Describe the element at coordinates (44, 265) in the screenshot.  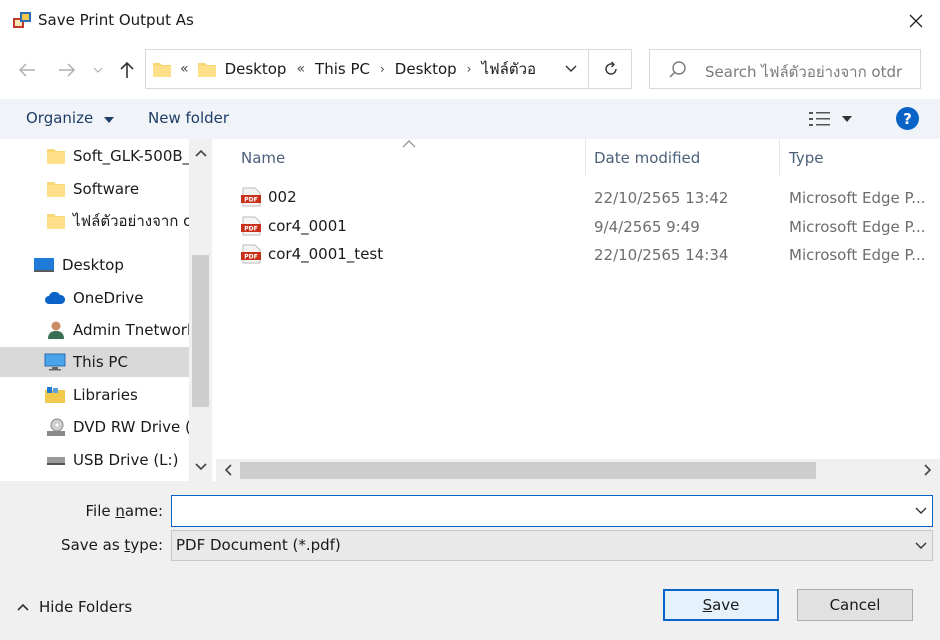
I see `desktop-icon` at that location.